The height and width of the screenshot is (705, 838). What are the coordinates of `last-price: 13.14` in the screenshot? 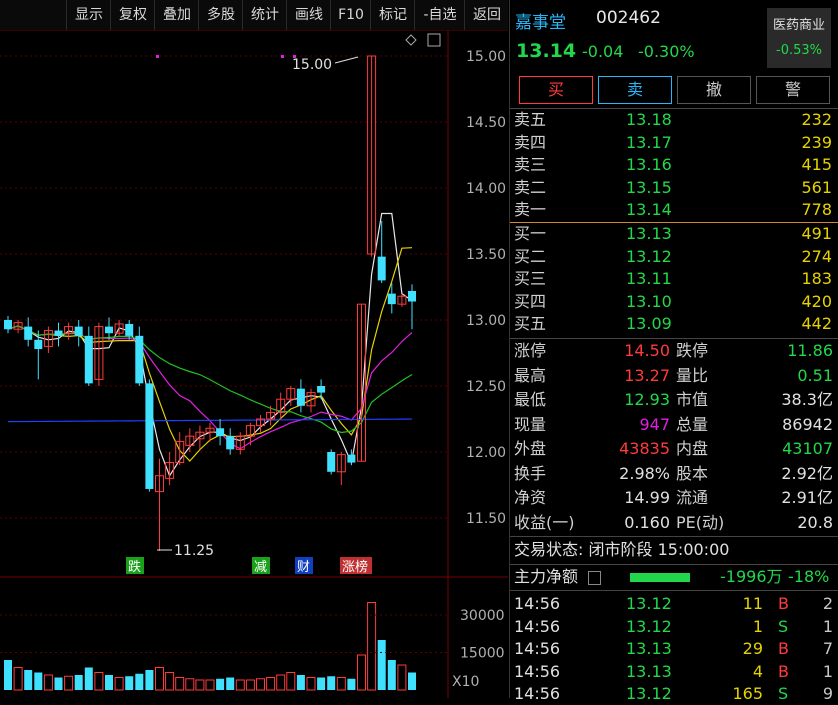 It's located at (546, 51).